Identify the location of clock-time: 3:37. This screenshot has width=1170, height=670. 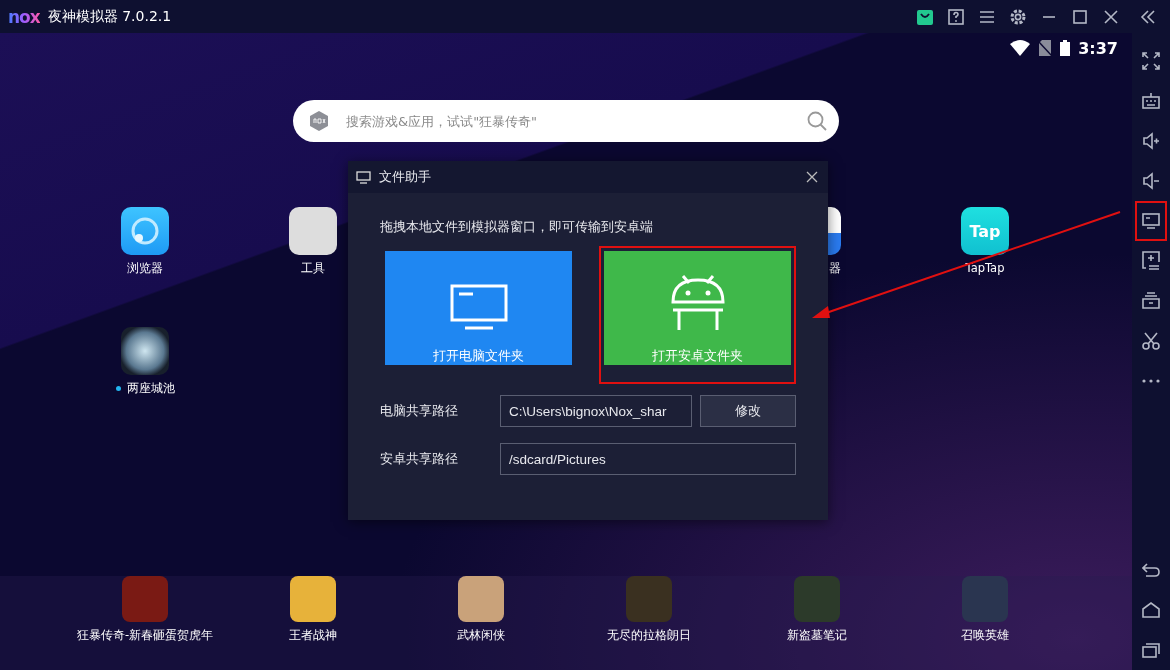
(1098, 48).